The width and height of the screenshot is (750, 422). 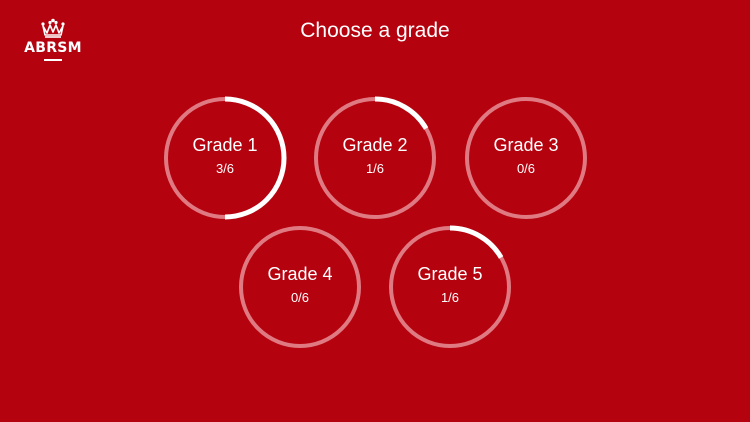 I want to click on grade-2-button: Grade 2 1/6, so click(x=375, y=158).